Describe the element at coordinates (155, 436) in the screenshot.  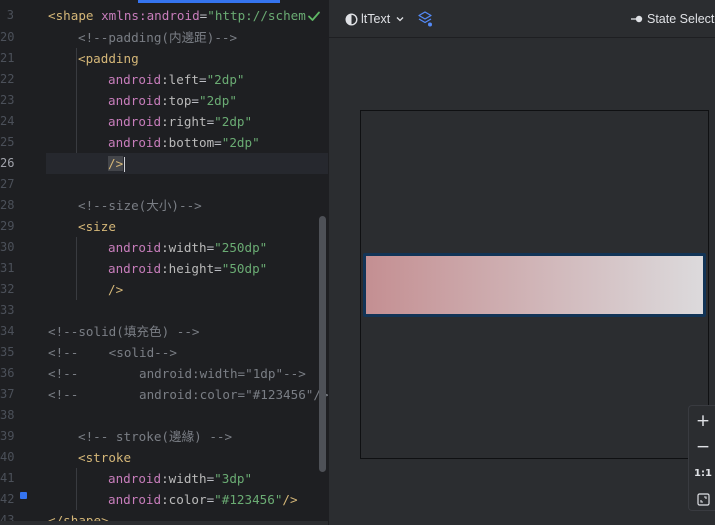
I see `code-comment: <!-- stroke(邊緣) -->` at that location.